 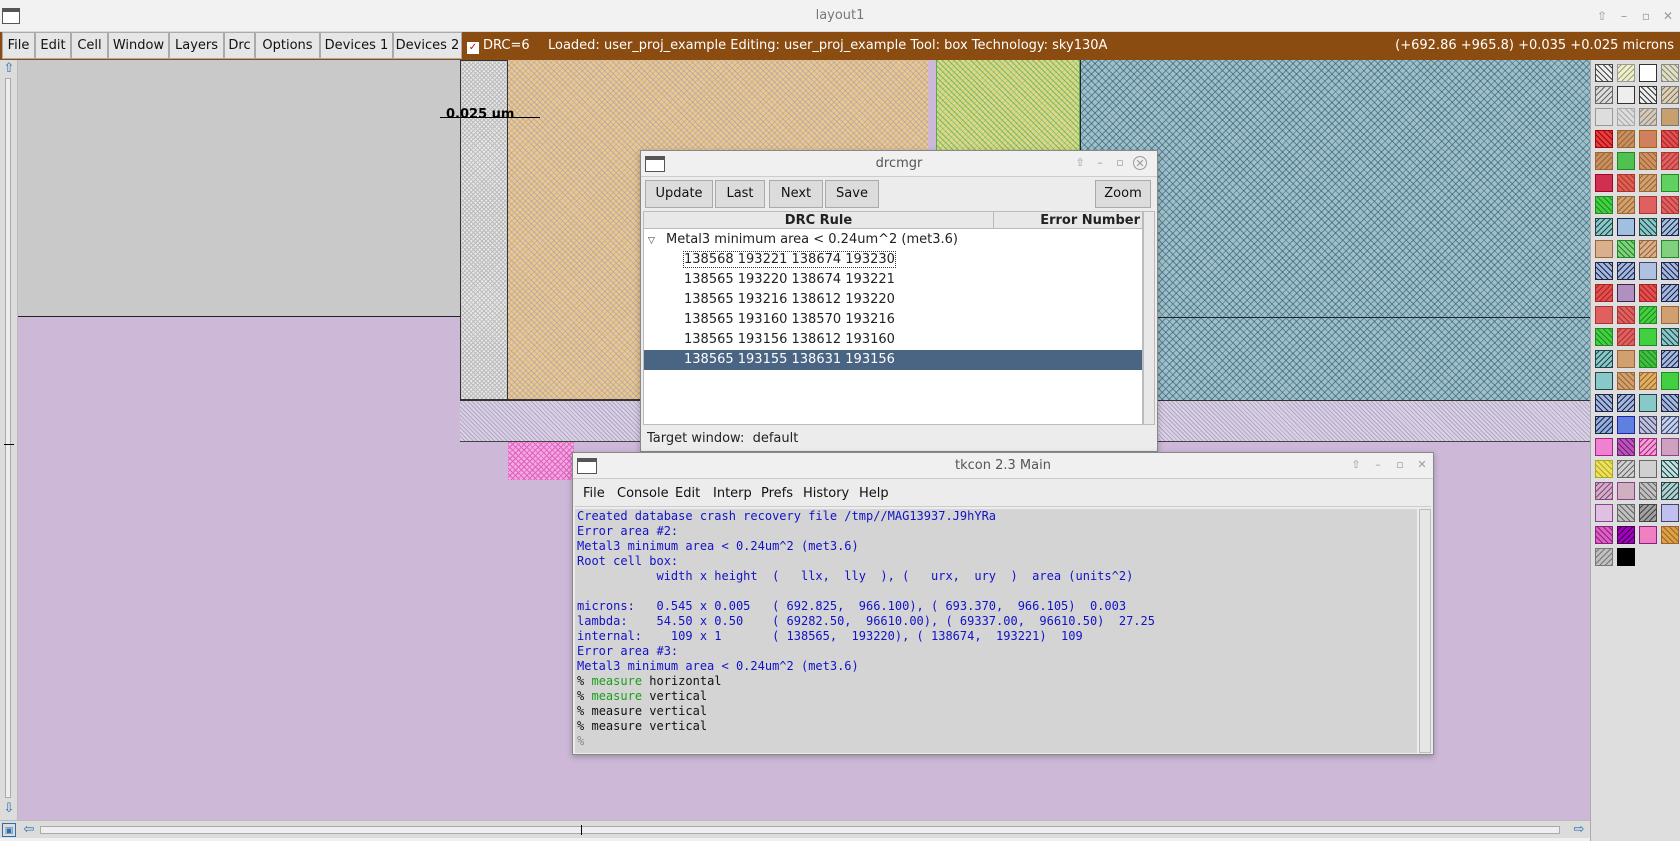 What do you see at coordinates (1425, 631) in the screenshot?
I see `console-scrollbar` at bounding box center [1425, 631].